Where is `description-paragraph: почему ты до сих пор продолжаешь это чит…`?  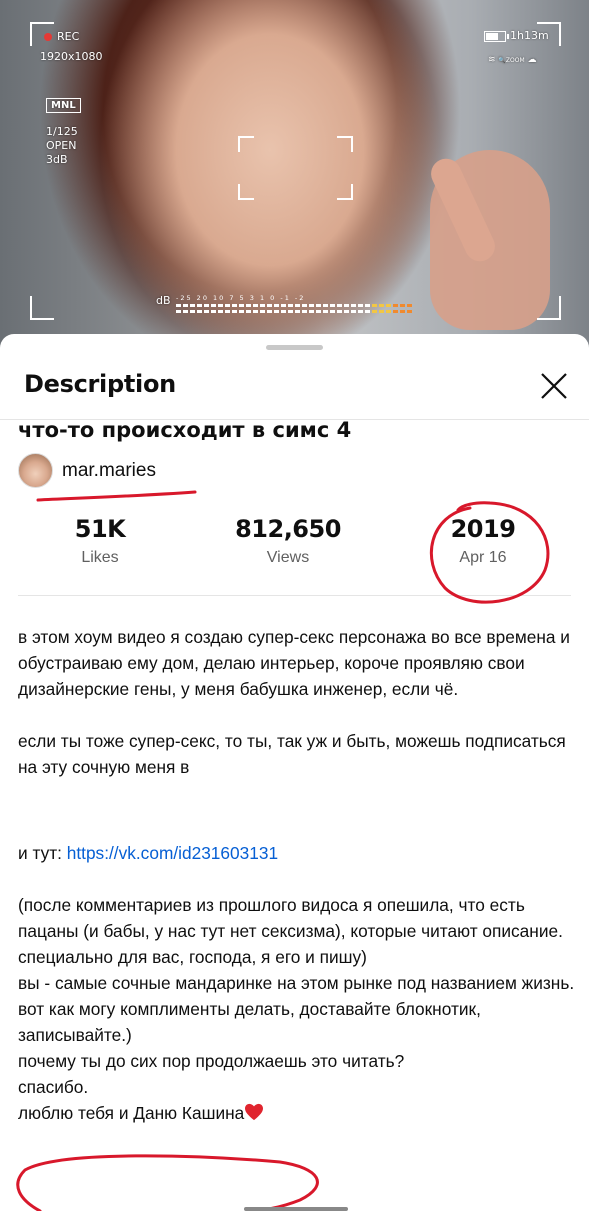
description-paragraph: почему ты до сих пор продолжаешь это чит… is located at coordinates (211, 1061).